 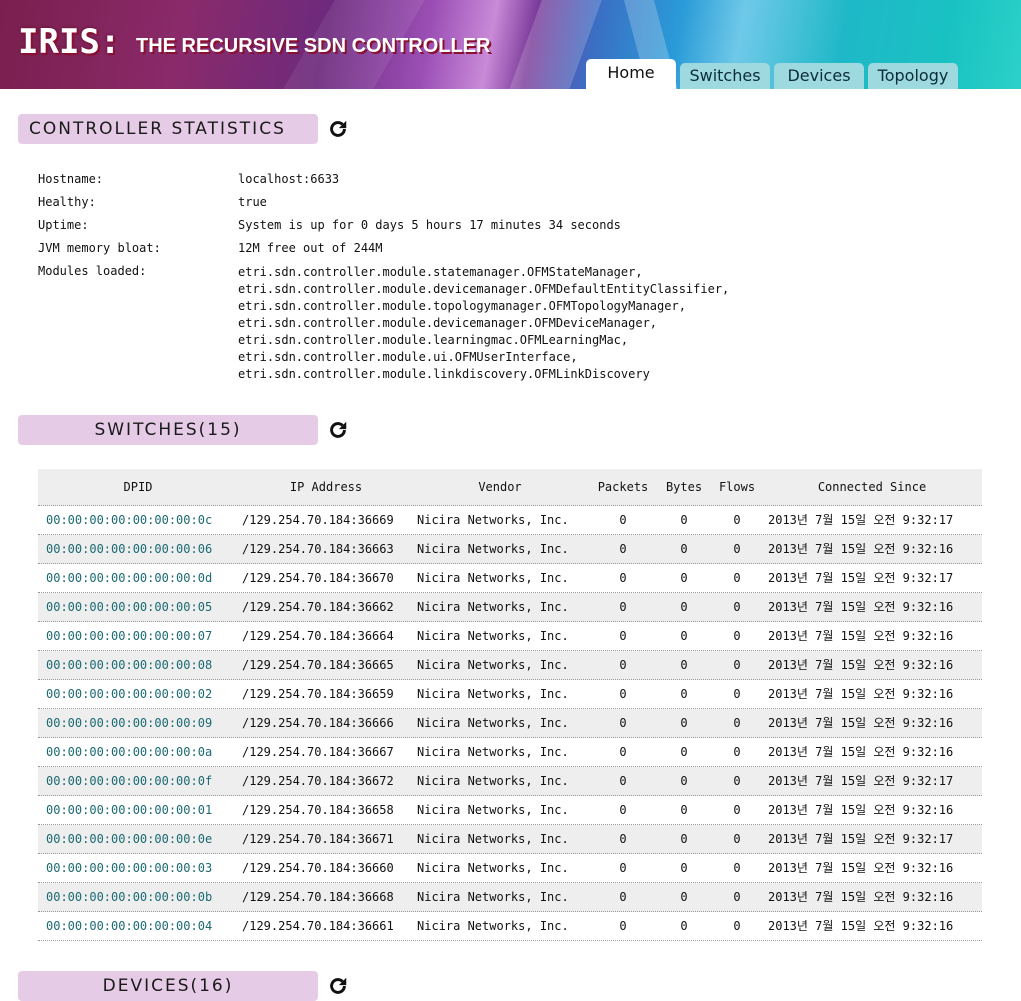 I want to click on cell-ip: /129.254.70.184:36669, so click(x=318, y=520).